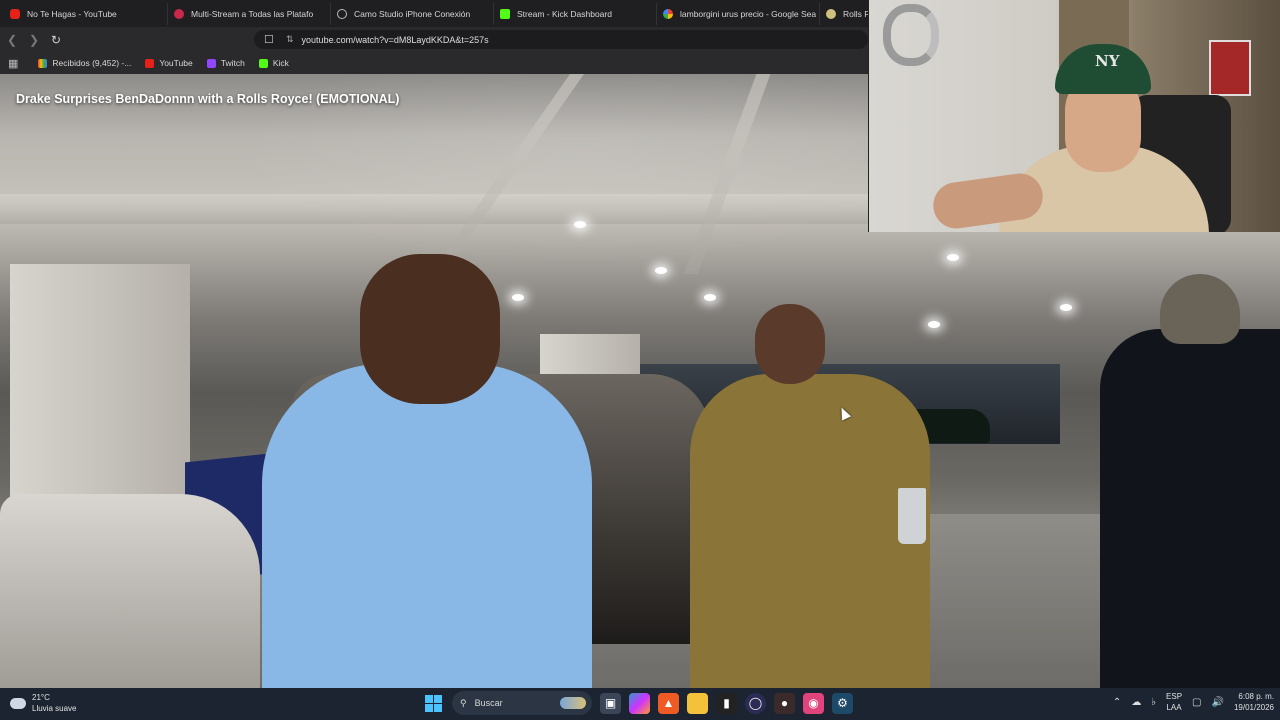  I want to click on bookmark-kick: Kick, so click(273, 63).